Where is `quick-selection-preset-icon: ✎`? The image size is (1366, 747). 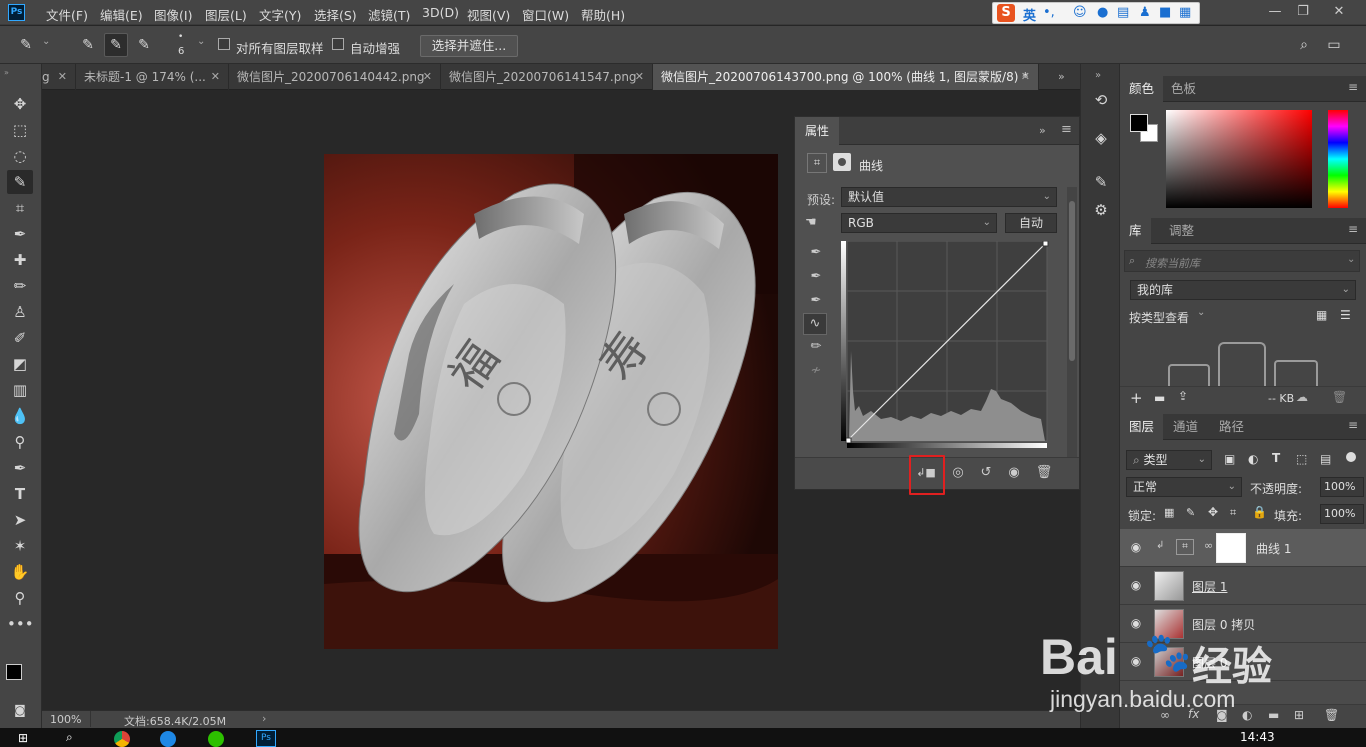 quick-selection-preset-icon: ✎ is located at coordinates (26, 45).